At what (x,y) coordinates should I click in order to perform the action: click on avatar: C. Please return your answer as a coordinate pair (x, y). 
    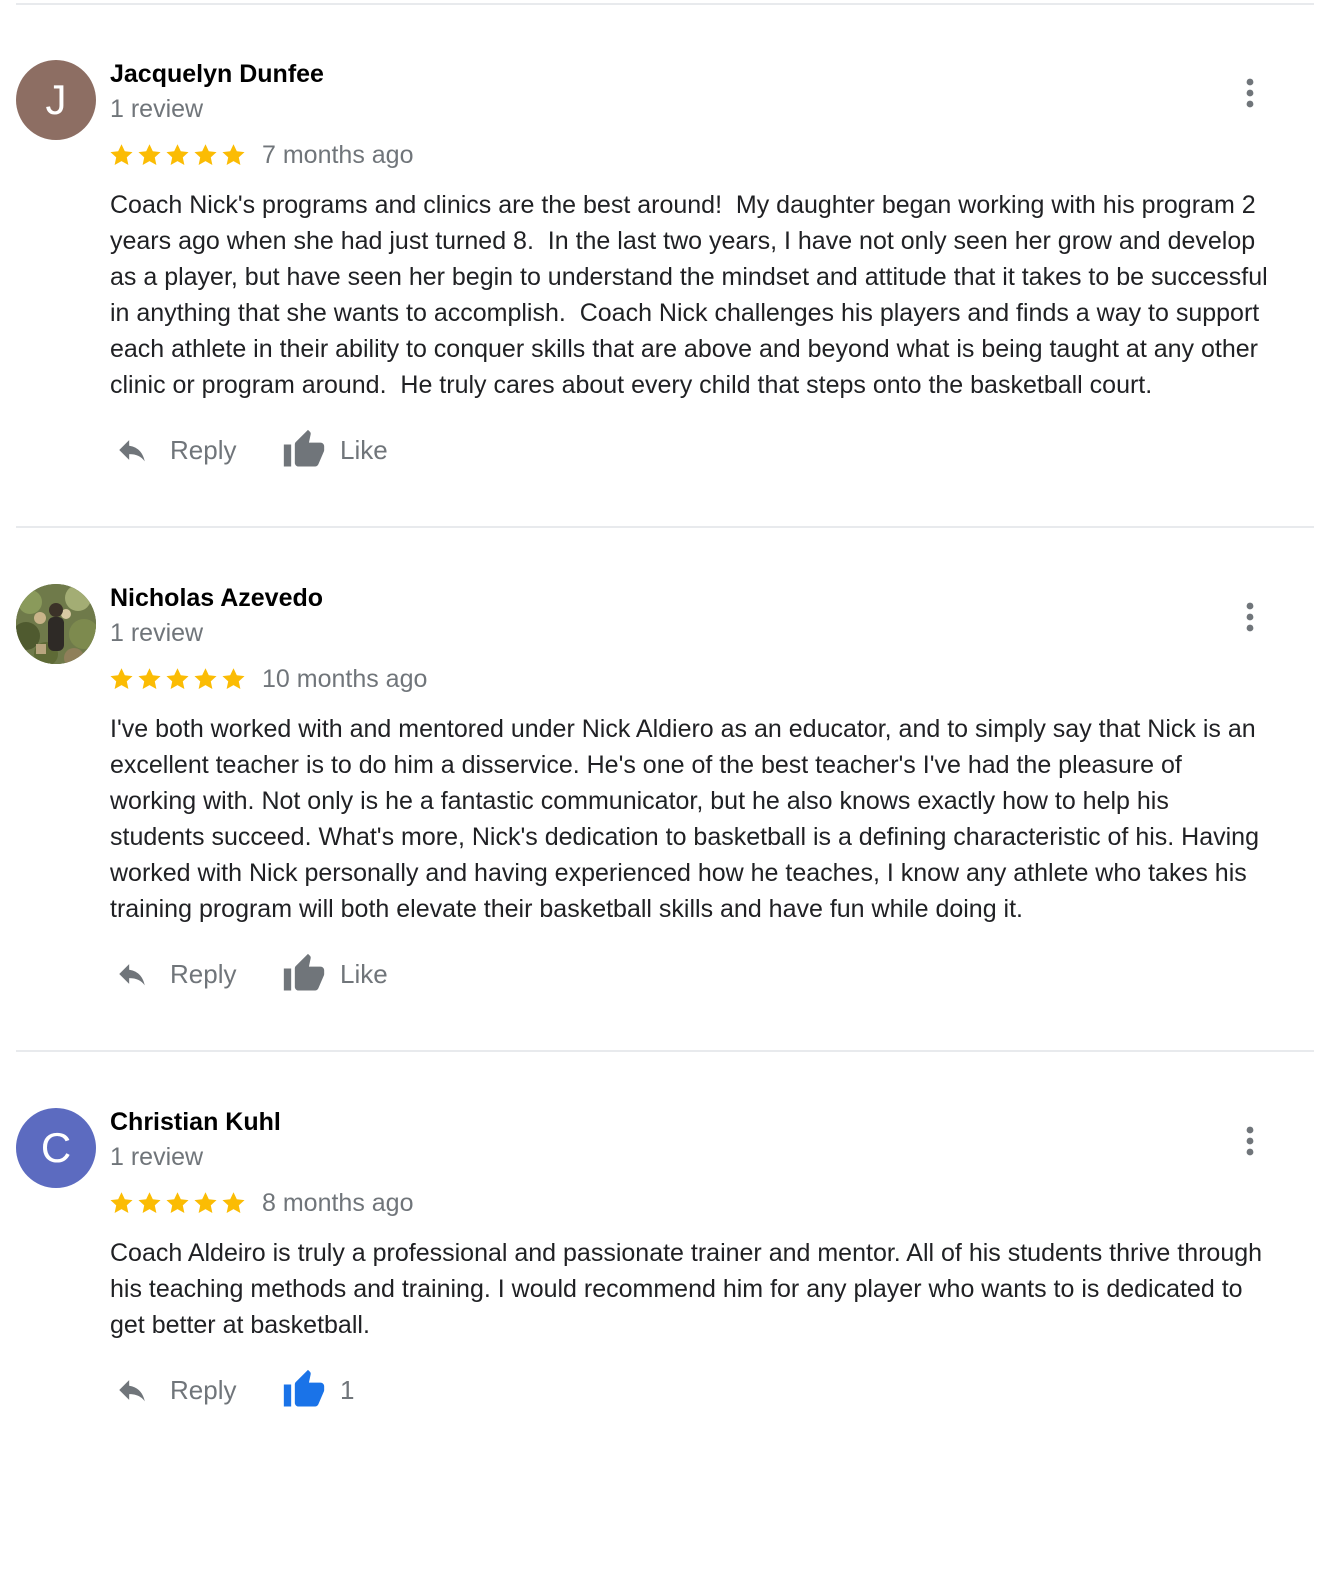
    Looking at the image, I should click on (56, 1148).